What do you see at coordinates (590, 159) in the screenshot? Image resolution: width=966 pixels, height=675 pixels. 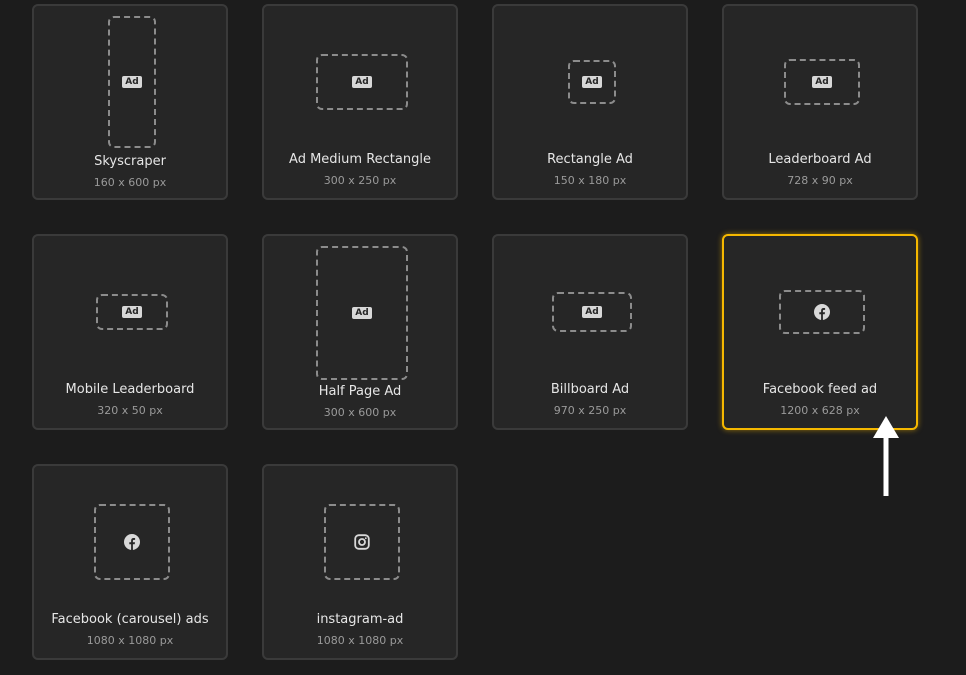 I see `template-name: Rectangle Ad` at bounding box center [590, 159].